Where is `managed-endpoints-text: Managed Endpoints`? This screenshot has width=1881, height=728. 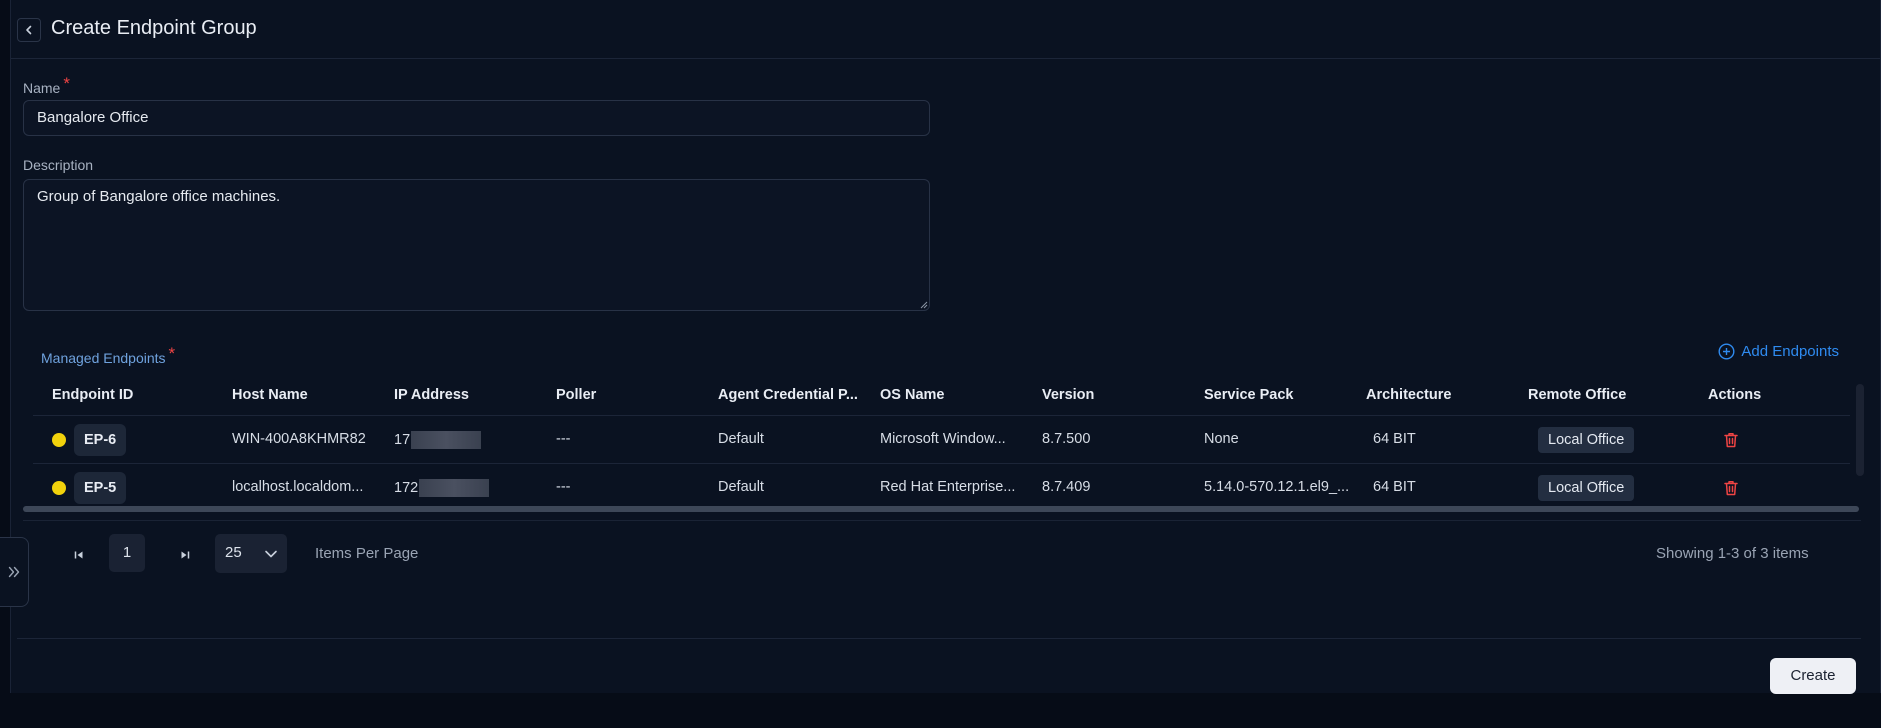
managed-endpoints-text: Managed Endpoints is located at coordinates (103, 358).